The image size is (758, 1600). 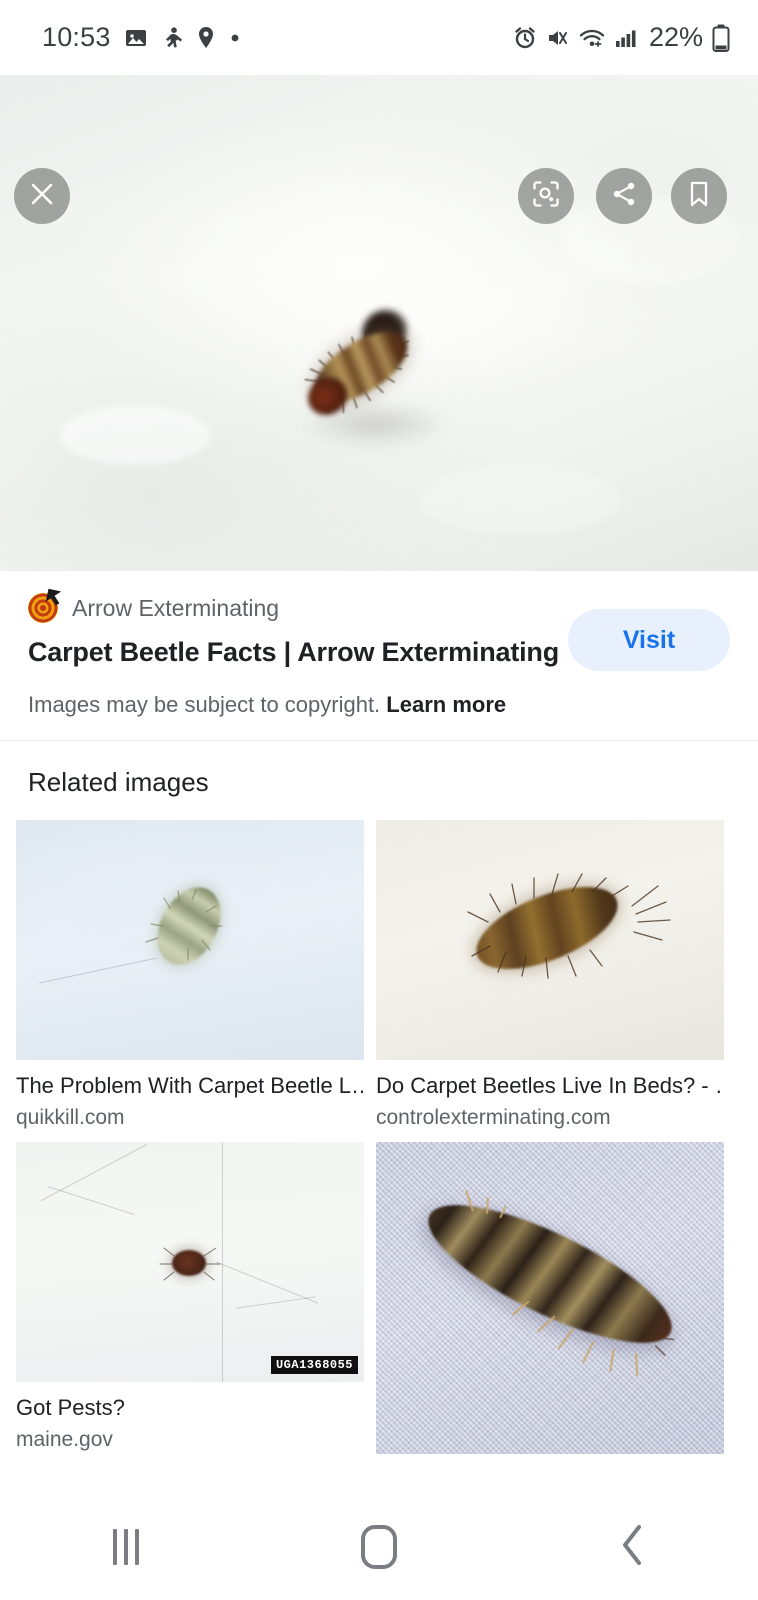 I want to click on home-icon, so click(x=378, y=1547).